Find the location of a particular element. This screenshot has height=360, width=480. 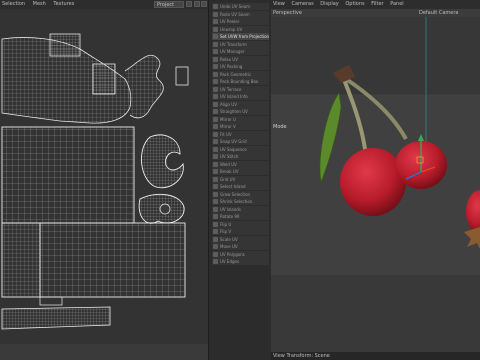

menu-filter: Filter is located at coordinates (377, 4).